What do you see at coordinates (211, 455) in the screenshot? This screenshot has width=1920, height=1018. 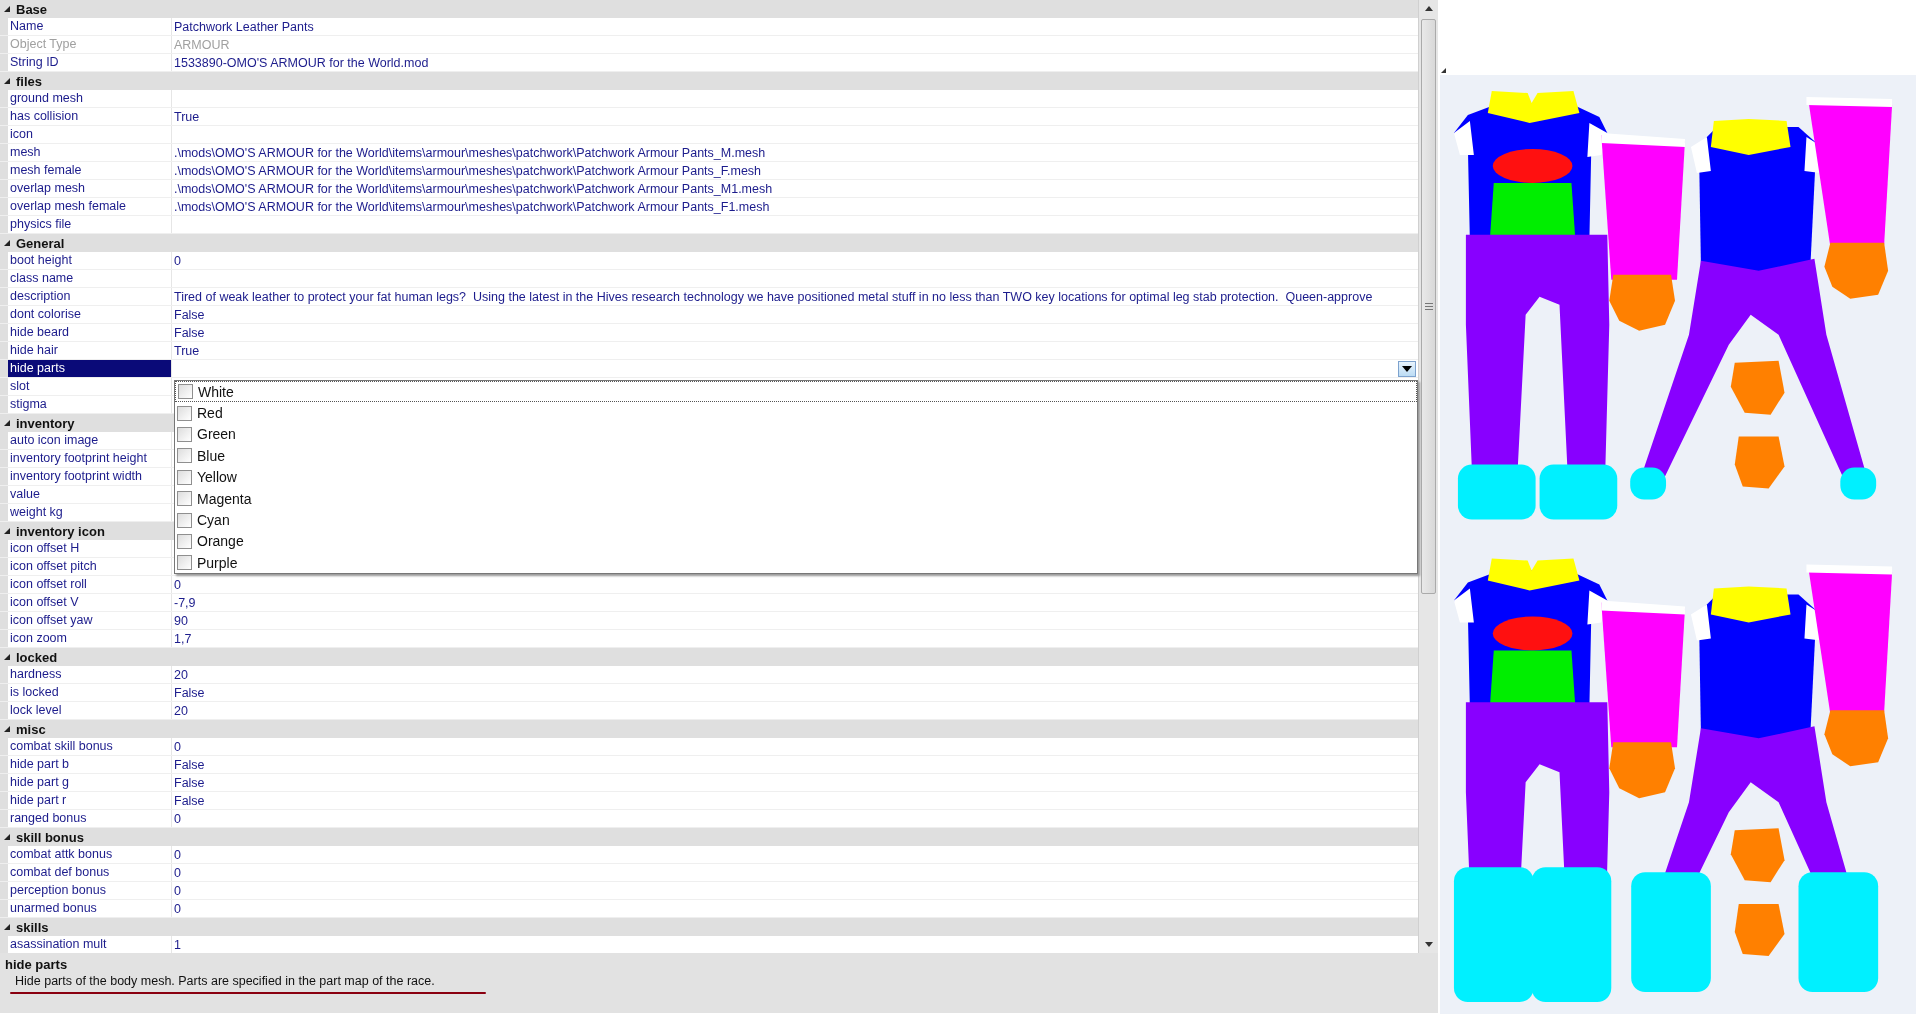 I see `option-label: Blue` at bounding box center [211, 455].